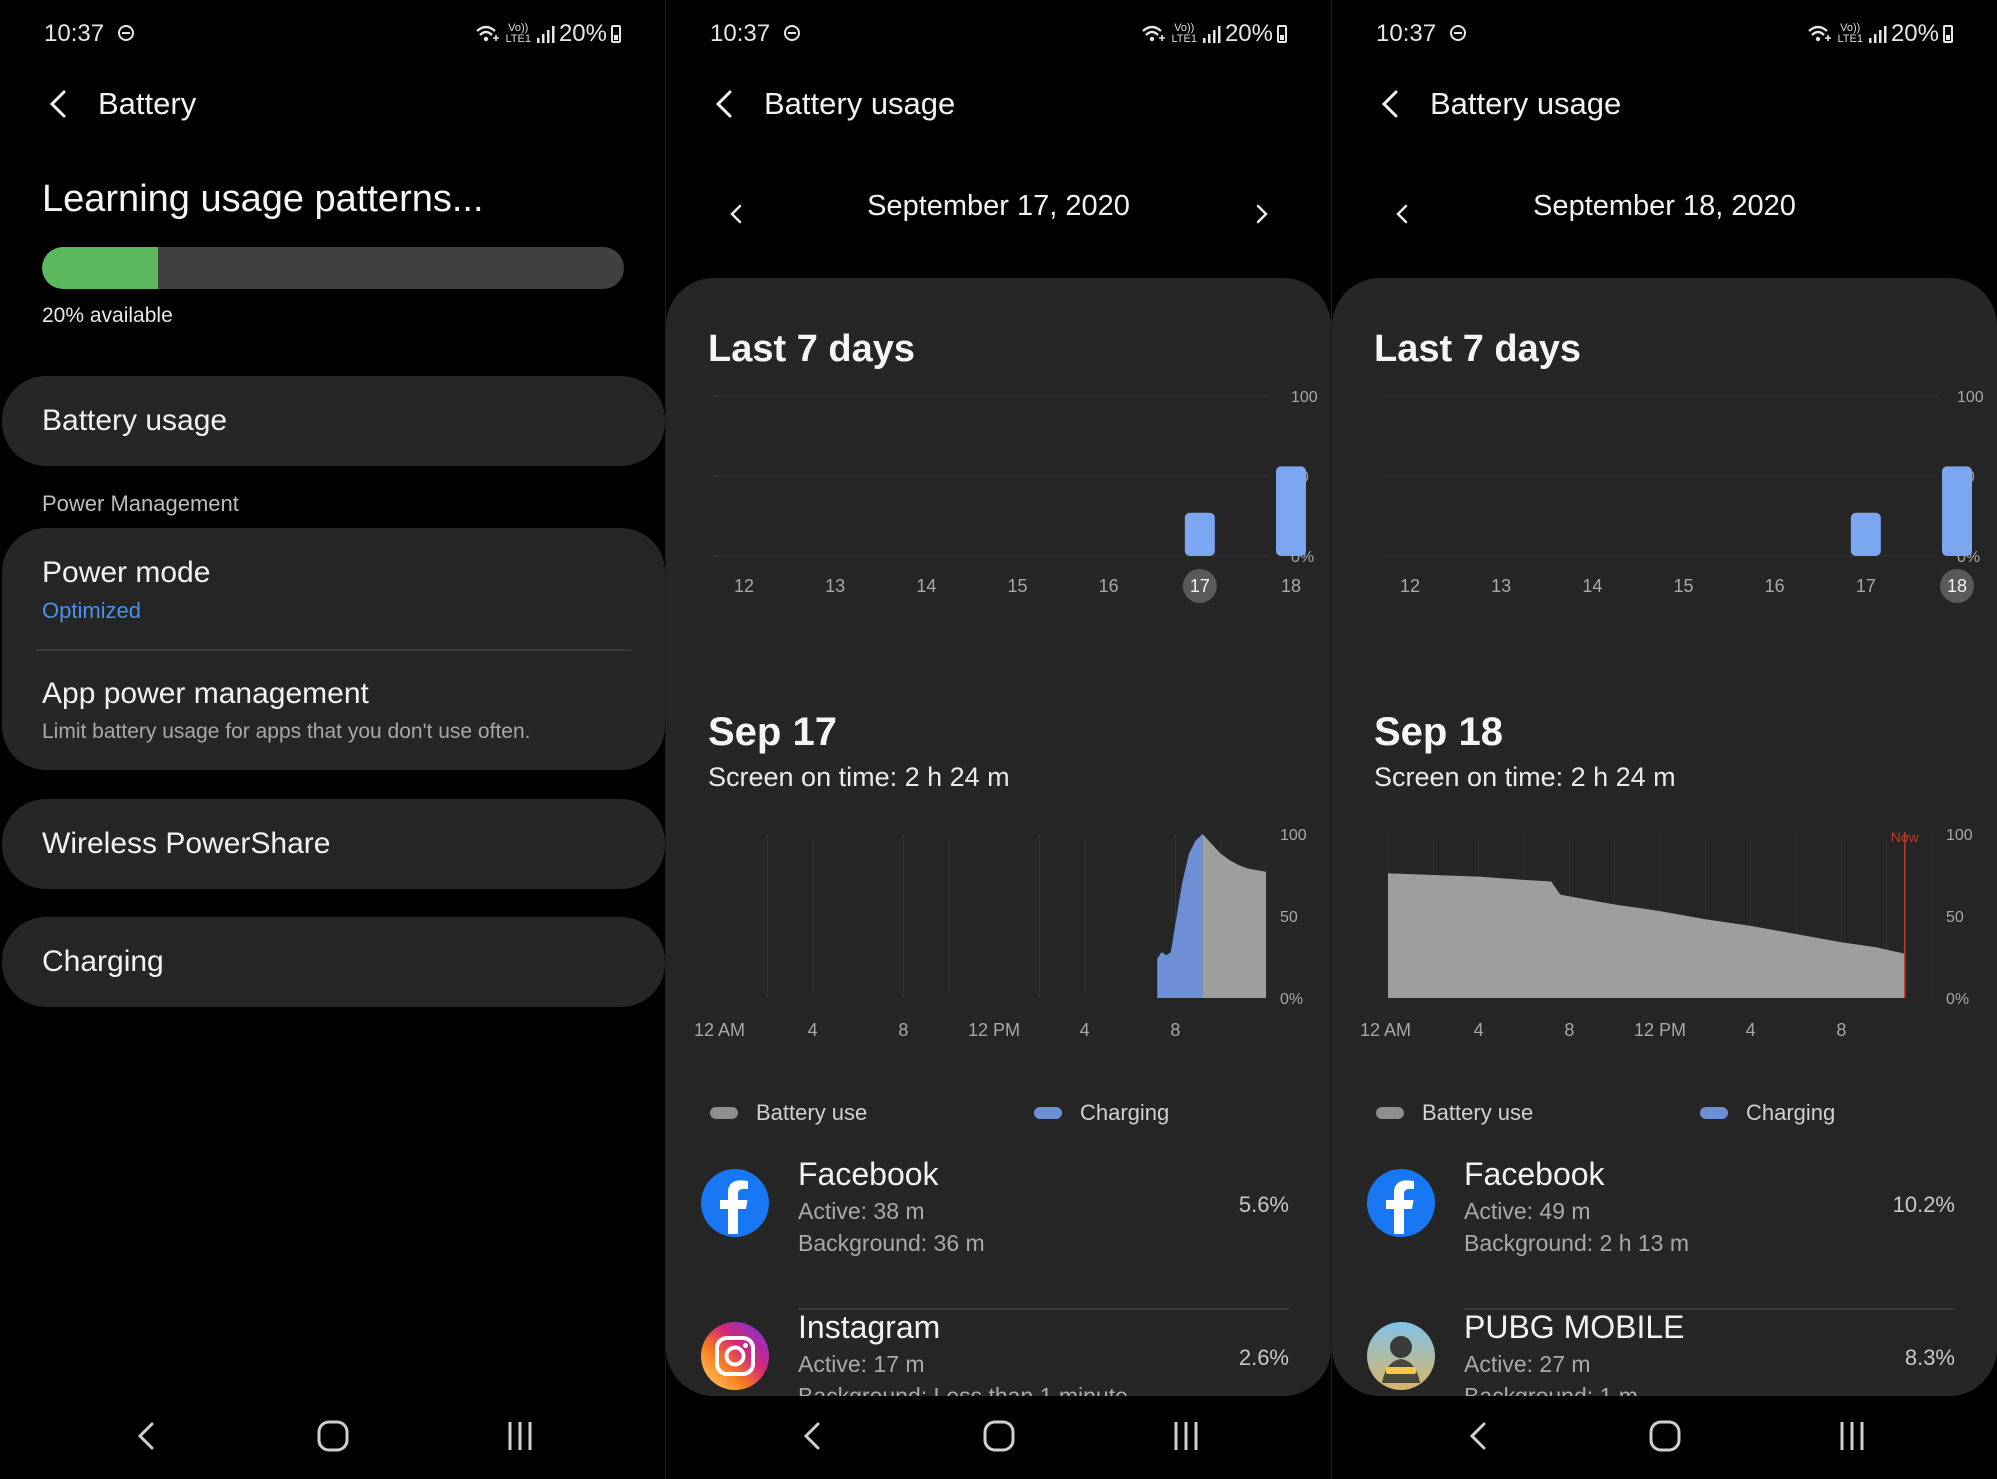 The height and width of the screenshot is (1479, 1997). What do you see at coordinates (1017, 586) in the screenshot?
I see `x-tick-label: 15` at bounding box center [1017, 586].